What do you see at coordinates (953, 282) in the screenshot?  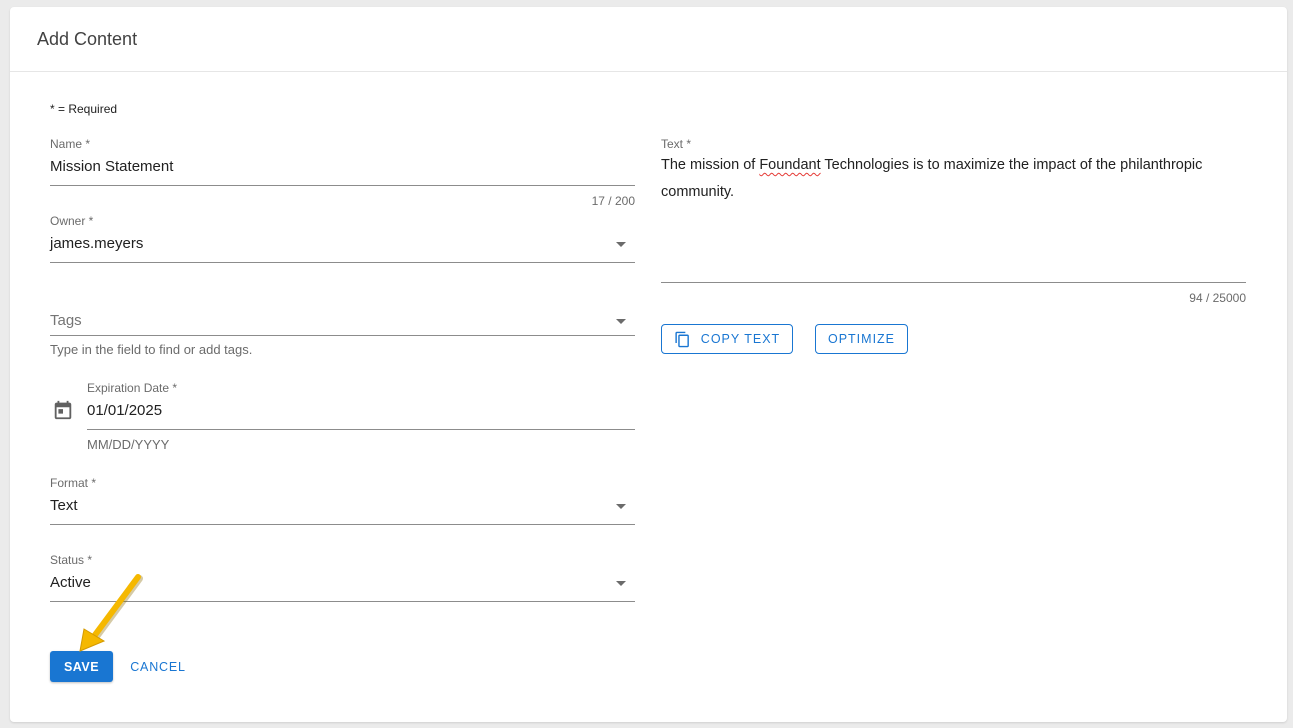 I see `text-underline` at bounding box center [953, 282].